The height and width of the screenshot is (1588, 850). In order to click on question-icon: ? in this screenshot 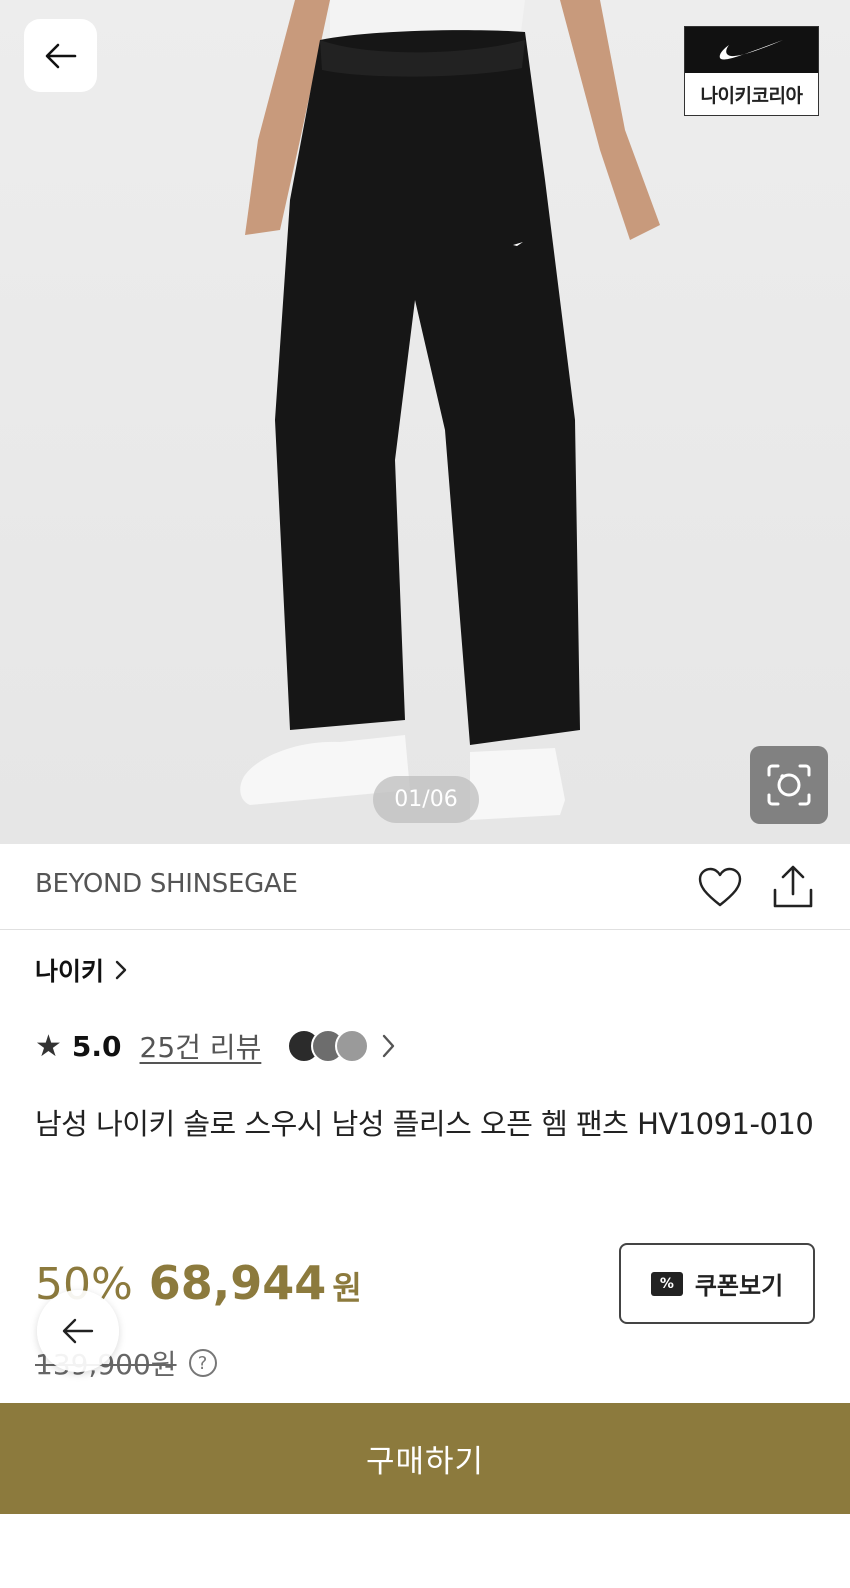, I will do `click(202, 1363)`.